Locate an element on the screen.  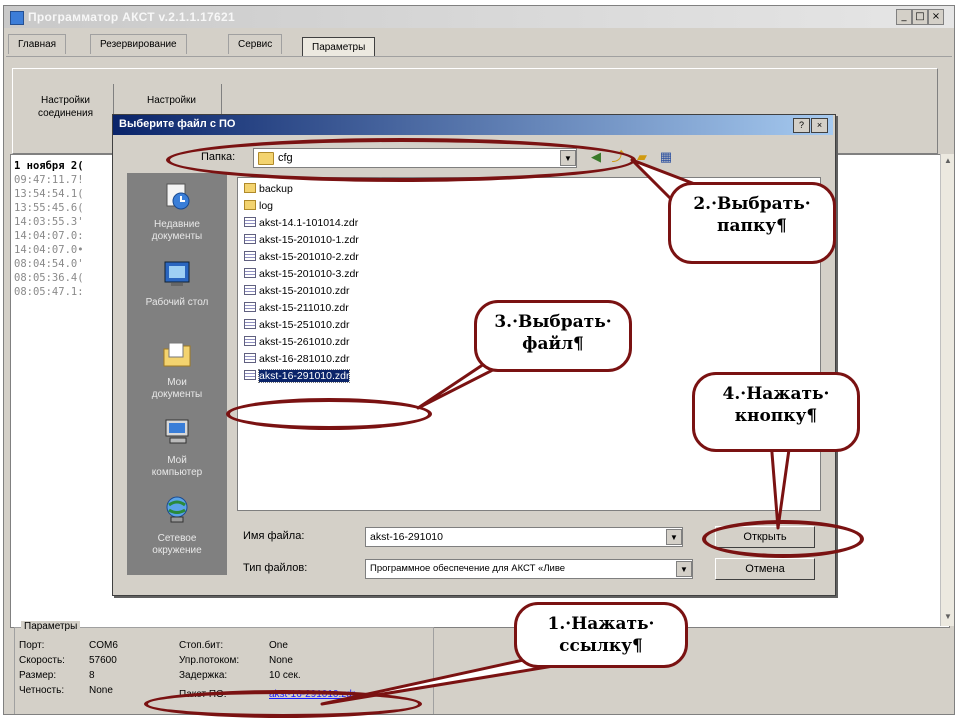
annotation-step-3: 3.·Выбрать· файл¶ is located at coordinates (553, 336).